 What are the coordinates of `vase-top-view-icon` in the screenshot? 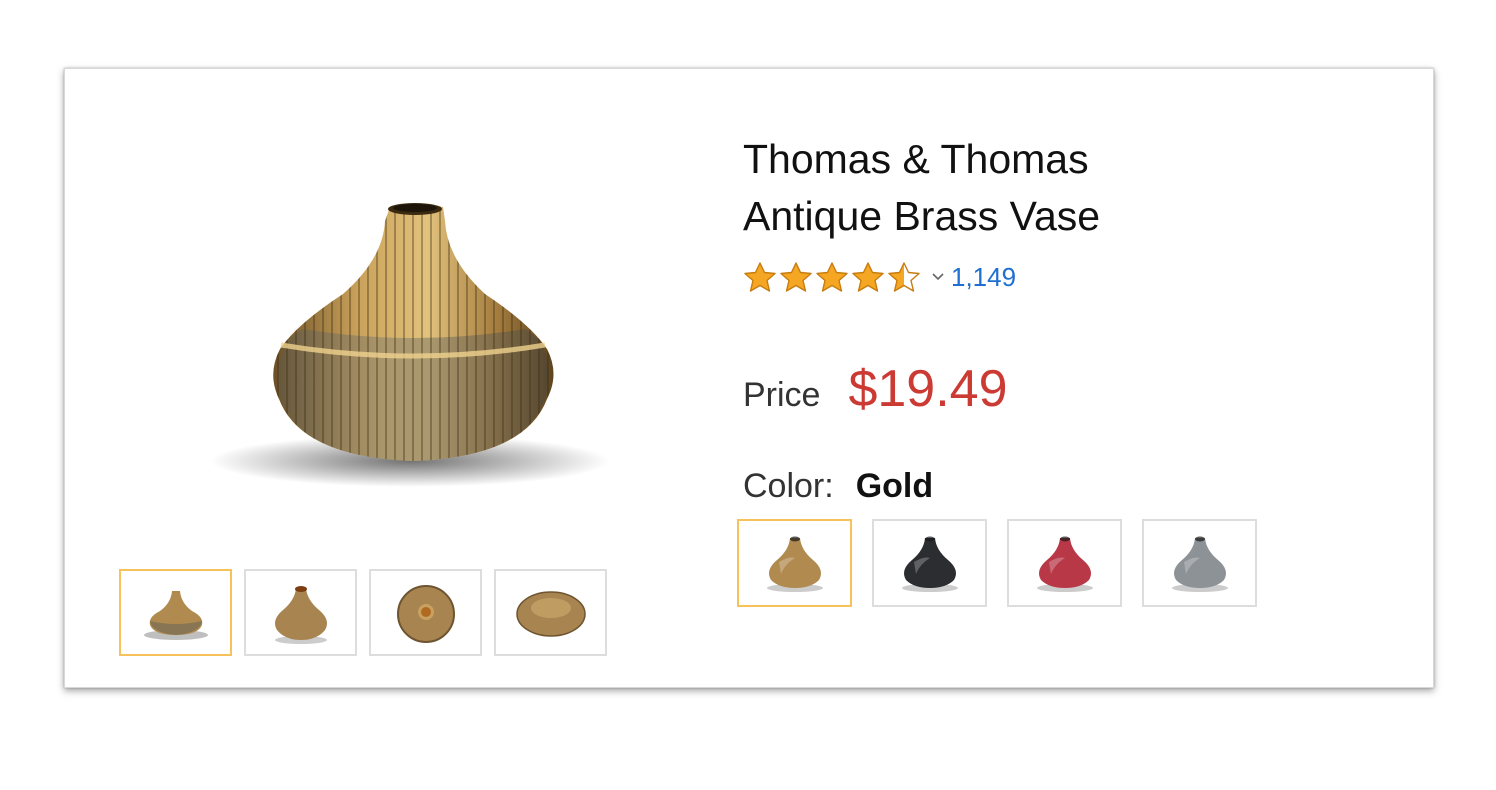 It's located at (425, 613).